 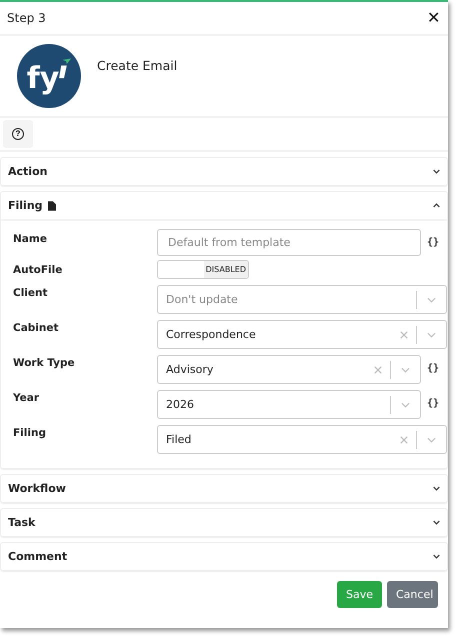 What do you see at coordinates (18, 134) in the screenshot?
I see `help-button: ?` at bounding box center [18, 134].